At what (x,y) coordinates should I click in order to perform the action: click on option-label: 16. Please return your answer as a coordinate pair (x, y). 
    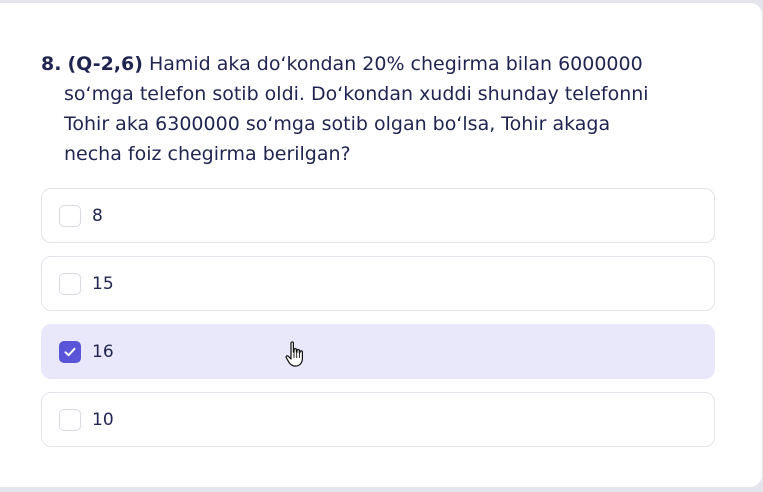
    Looking at the image, I should click on (103, 351).